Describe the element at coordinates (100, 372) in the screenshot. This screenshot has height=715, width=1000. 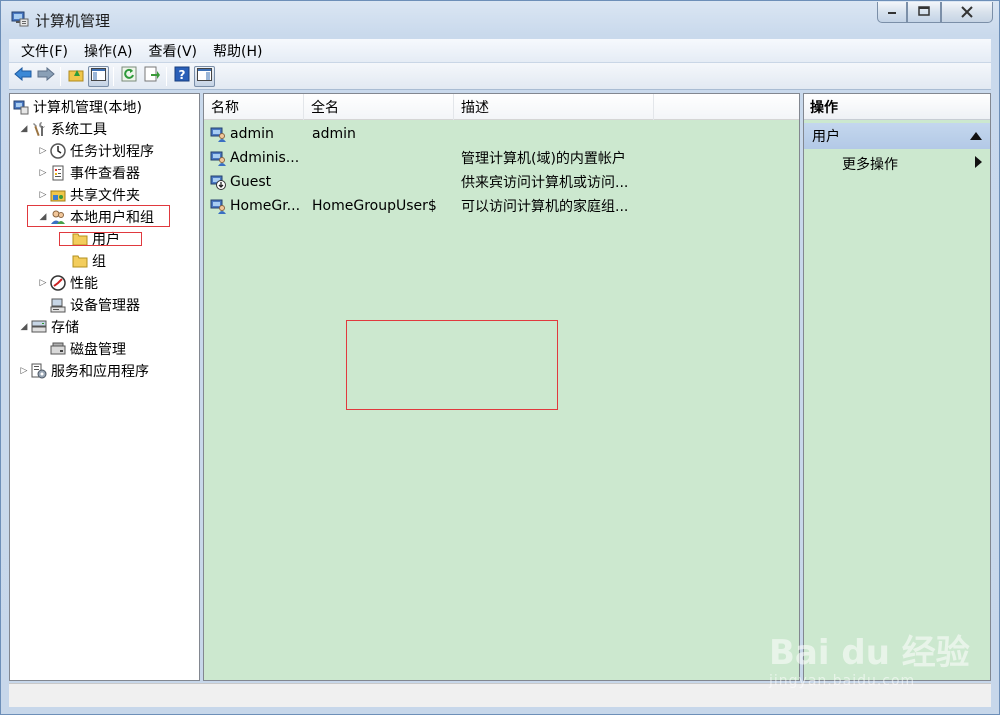
I see `tree-label: 服务和应用程序` at that location.